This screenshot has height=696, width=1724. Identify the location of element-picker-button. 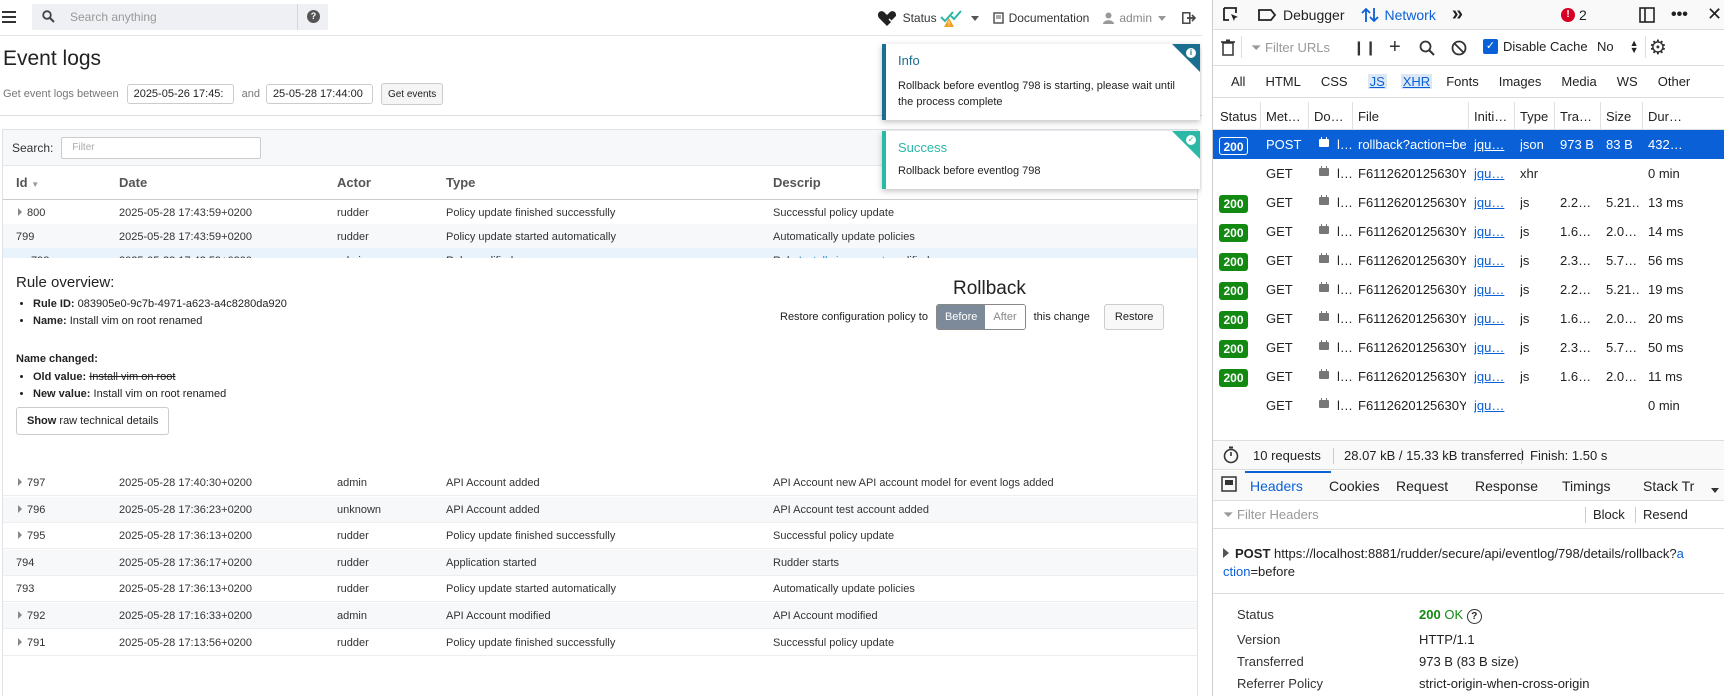
(1231, 15).